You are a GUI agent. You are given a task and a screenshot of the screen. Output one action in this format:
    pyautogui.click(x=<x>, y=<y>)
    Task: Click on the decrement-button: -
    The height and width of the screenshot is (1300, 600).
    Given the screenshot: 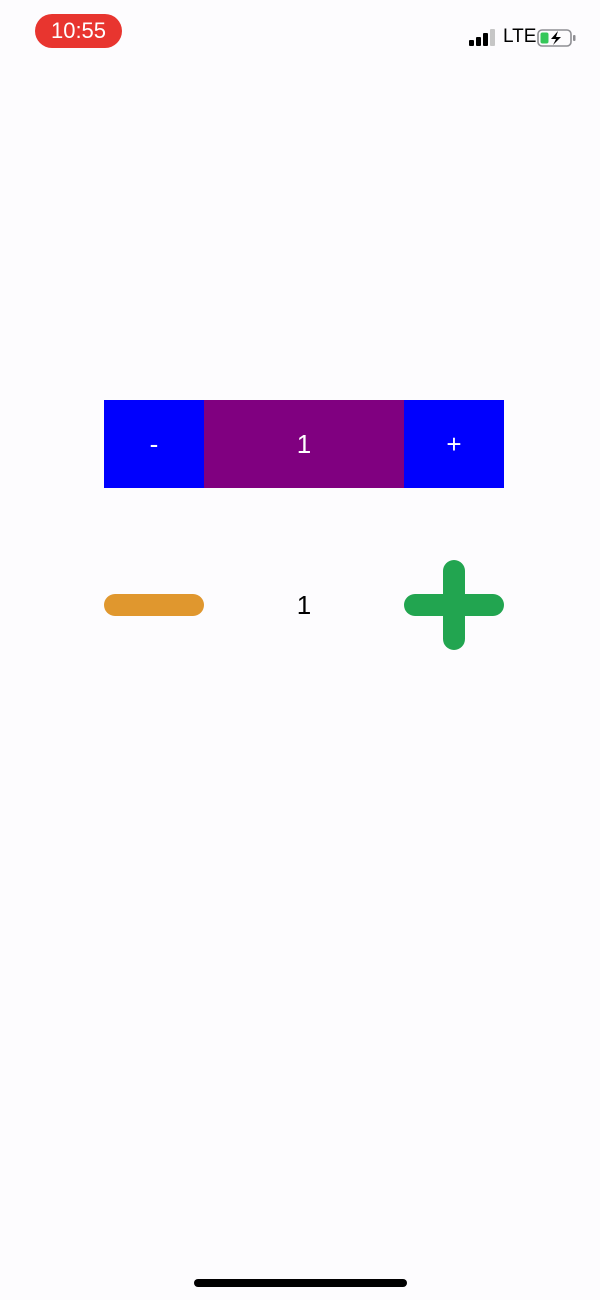 What is the action you would take?
    pyautogui.click(x=154, y=444)
    